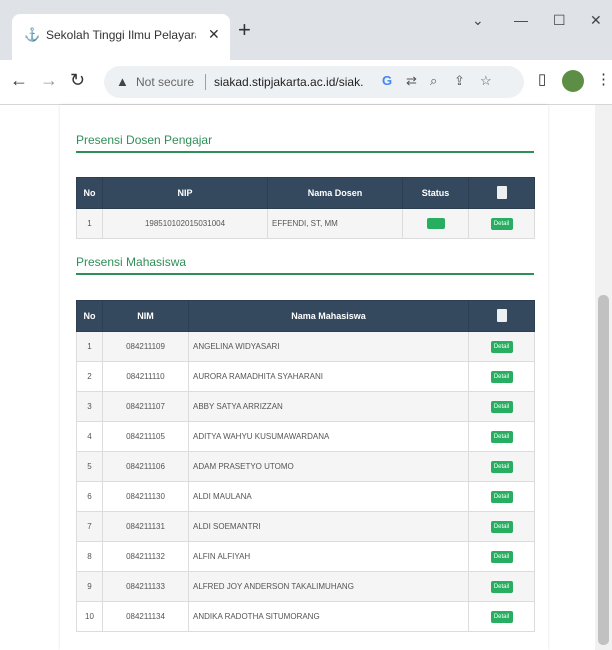 This screenshot has width=612, height=650. I want to click on cell-nama-mahasiswa: ALDI SOEMANTRI, so click(328, 526).